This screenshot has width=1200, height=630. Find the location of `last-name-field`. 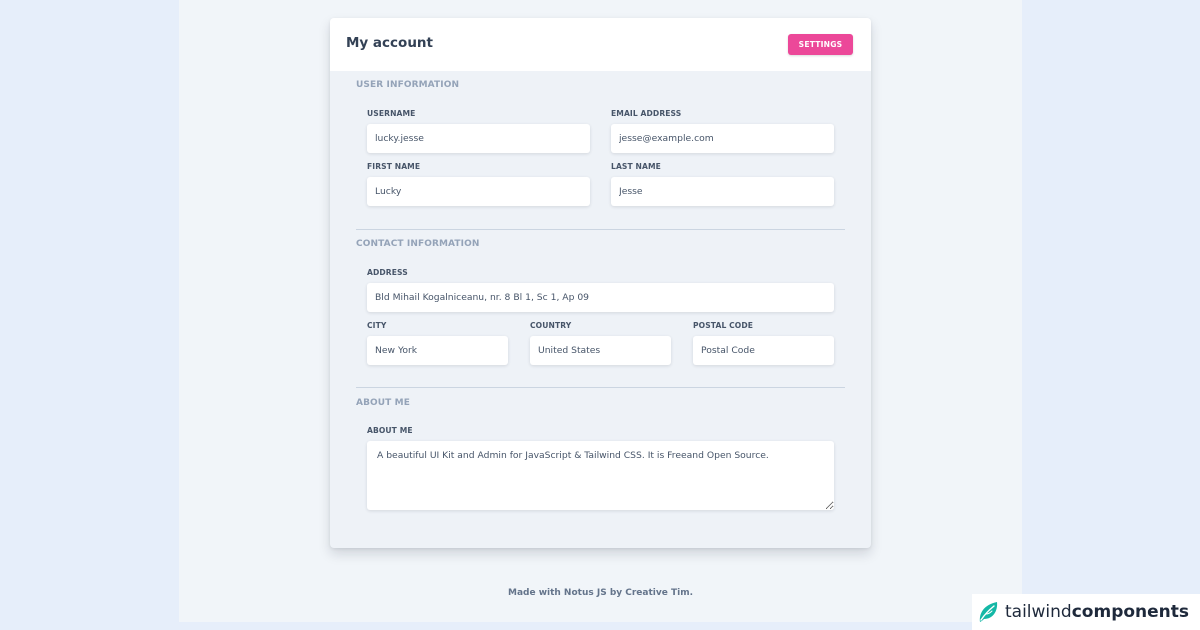

last-name-field is located at coordinates (722, 191).